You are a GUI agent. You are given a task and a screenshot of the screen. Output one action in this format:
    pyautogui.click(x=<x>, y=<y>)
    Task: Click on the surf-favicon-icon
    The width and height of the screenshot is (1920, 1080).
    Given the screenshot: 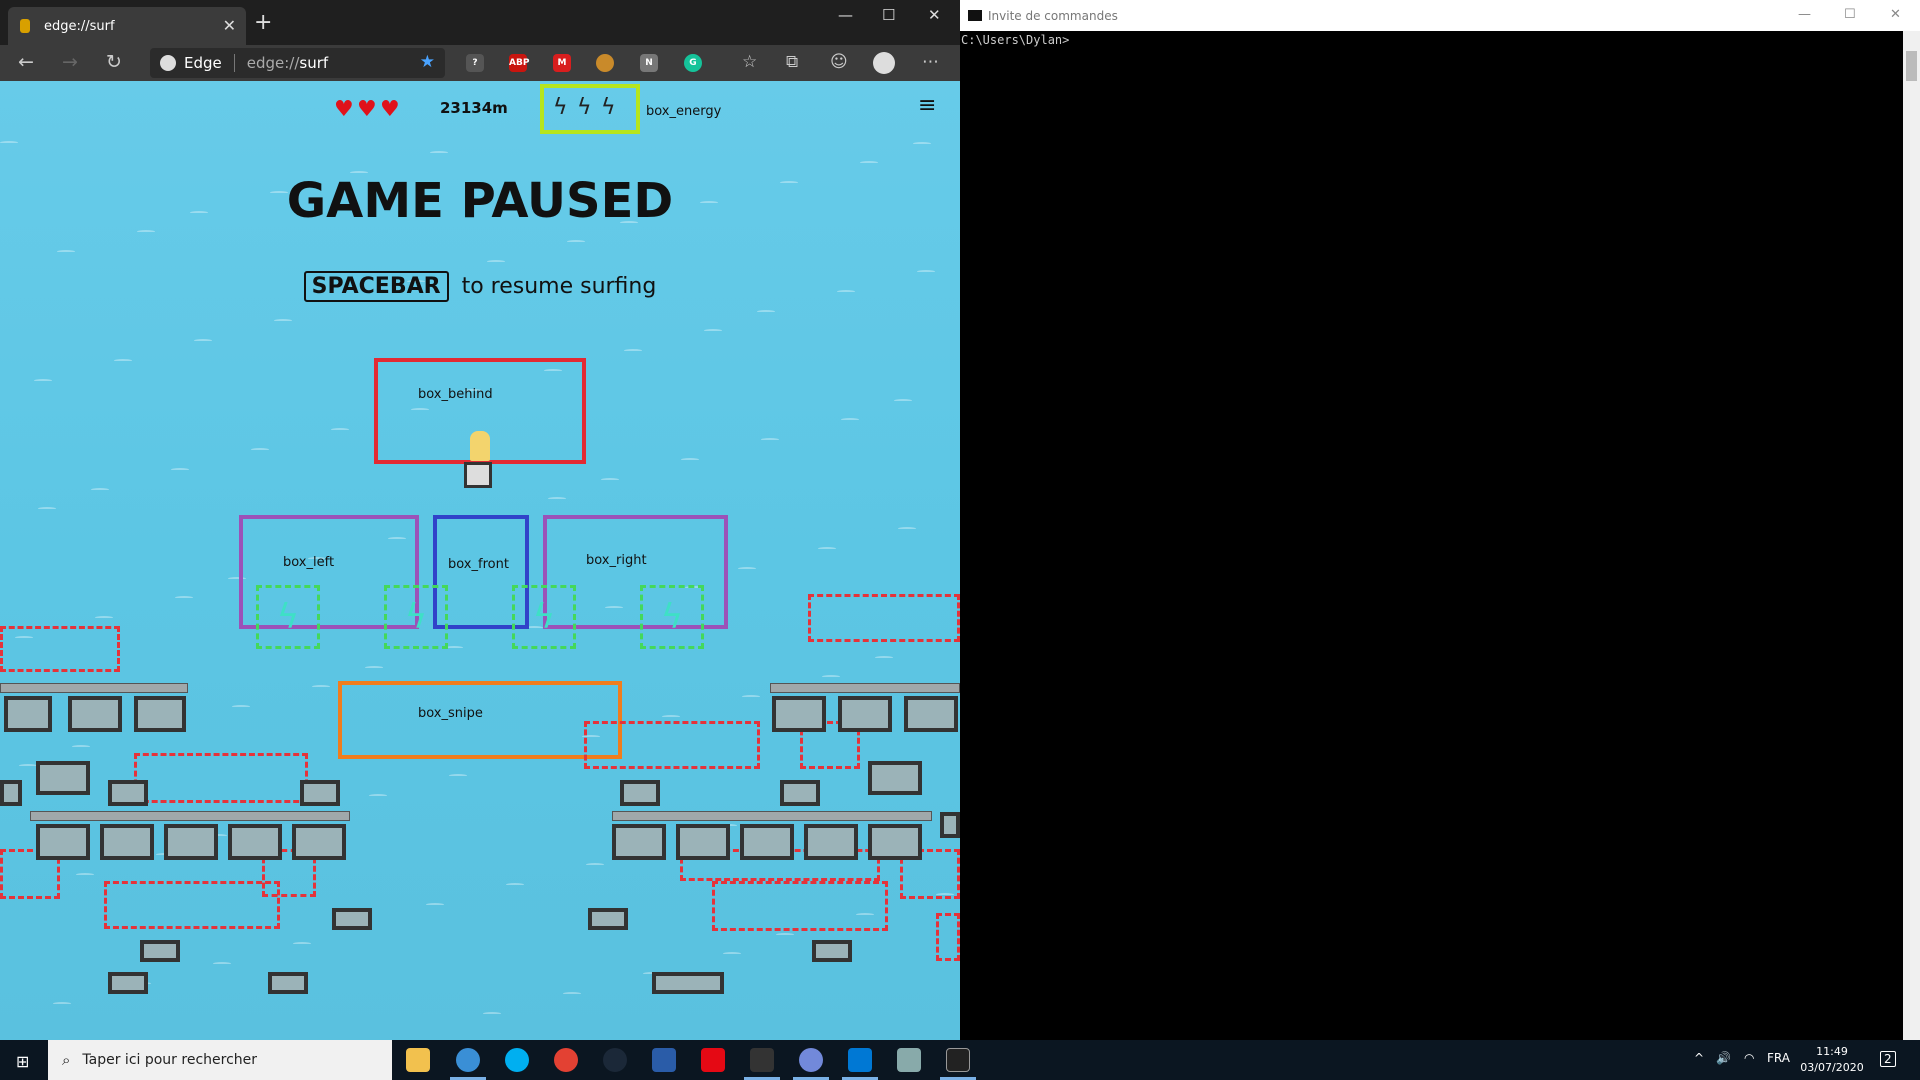 What is the action you would take?
    pyautogui.click(x=25, y=26)
    